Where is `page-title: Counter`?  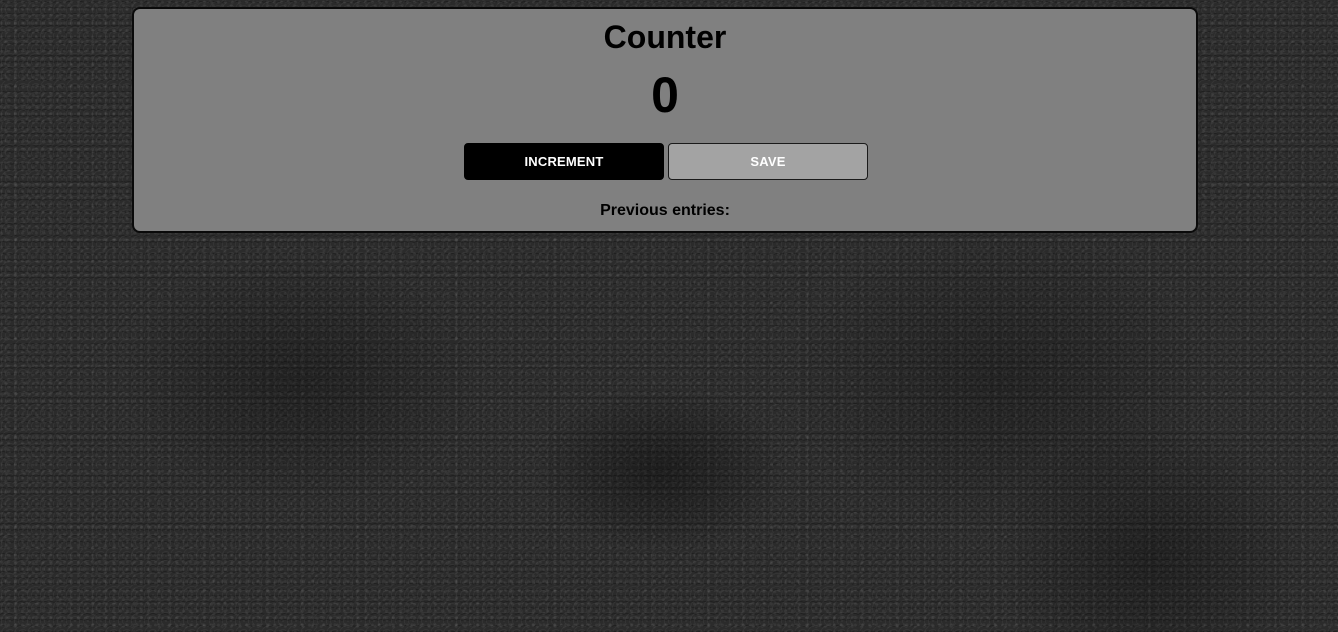
page-title: Counter is located at coordinates (665, 37).